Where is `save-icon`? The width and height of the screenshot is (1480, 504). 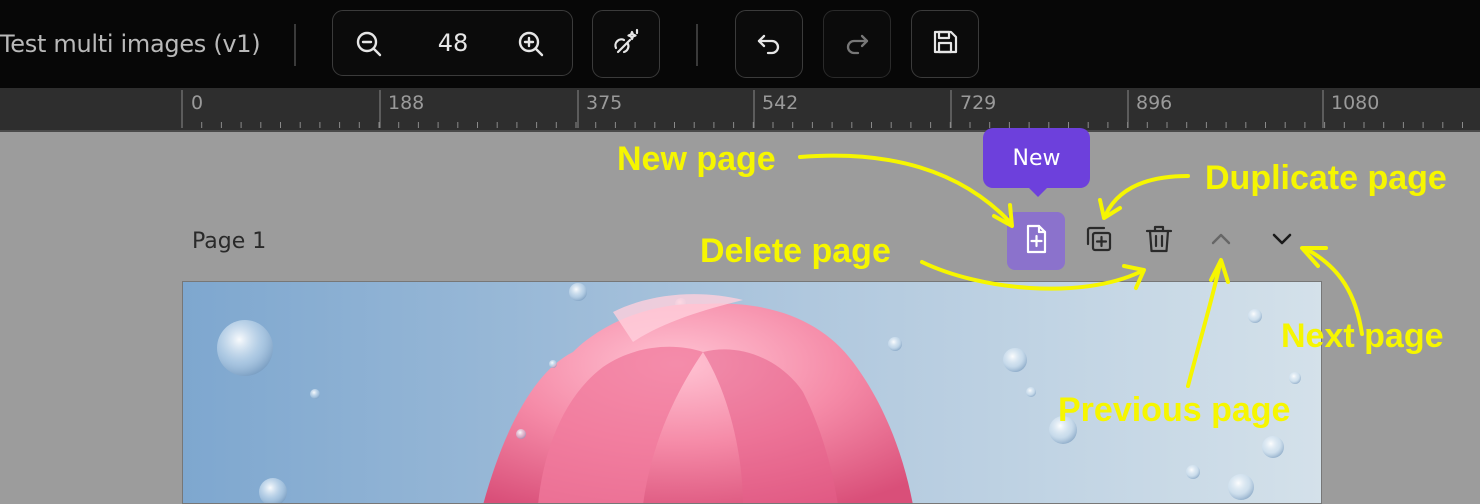 save-icon is located at coordinates (945, 44).